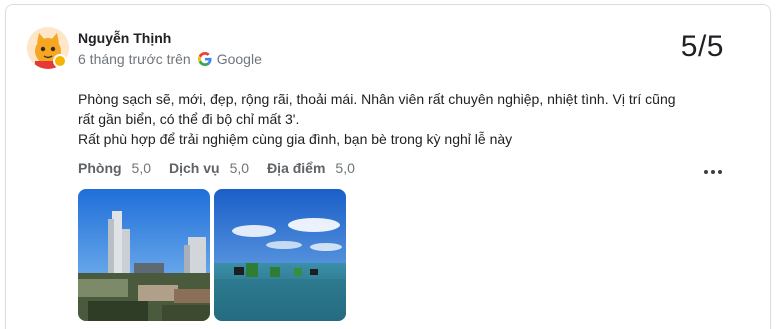 This screenshot has height=329, width=778. I want to click on rating-room: Phòng 5,0, so click(114, 168).